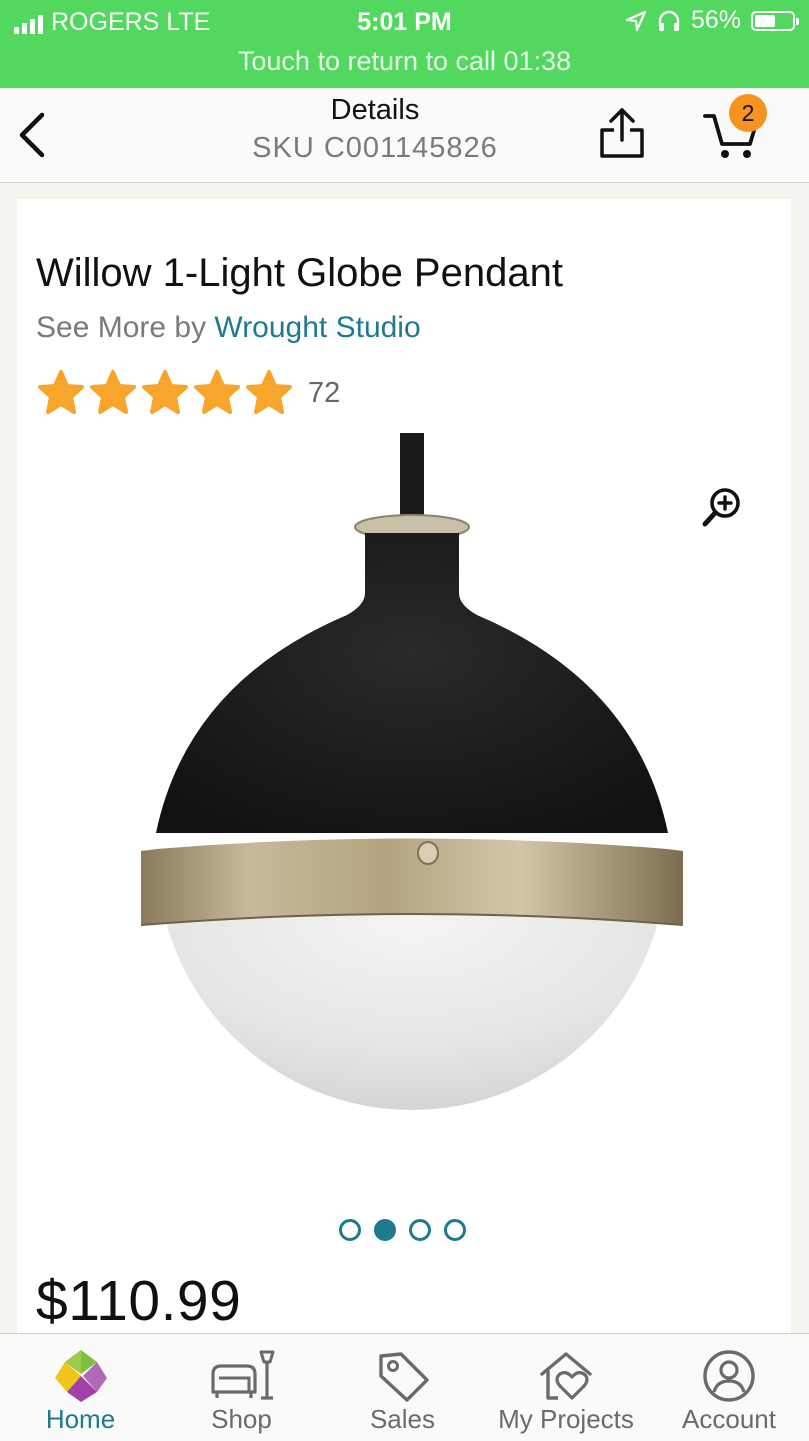 The image size is (809, 1441). I want to click on tab-shop: Shop, so click(241, 1387).